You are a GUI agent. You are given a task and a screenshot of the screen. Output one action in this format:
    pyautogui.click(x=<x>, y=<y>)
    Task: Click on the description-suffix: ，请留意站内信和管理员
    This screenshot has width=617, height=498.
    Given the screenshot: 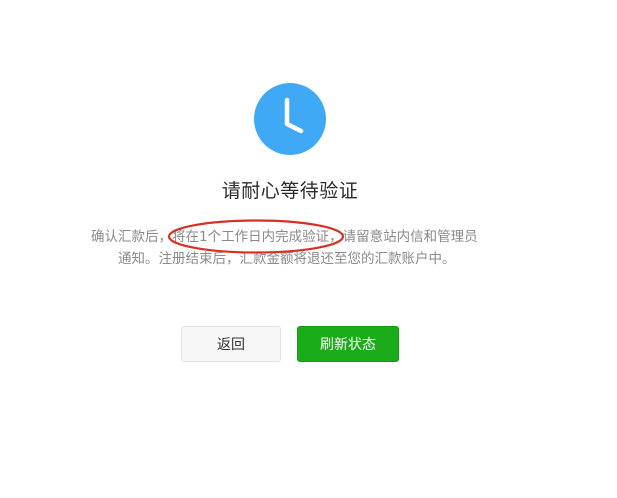 What is the action you would take?
    pyautogui.click(x=403, y=237)
    